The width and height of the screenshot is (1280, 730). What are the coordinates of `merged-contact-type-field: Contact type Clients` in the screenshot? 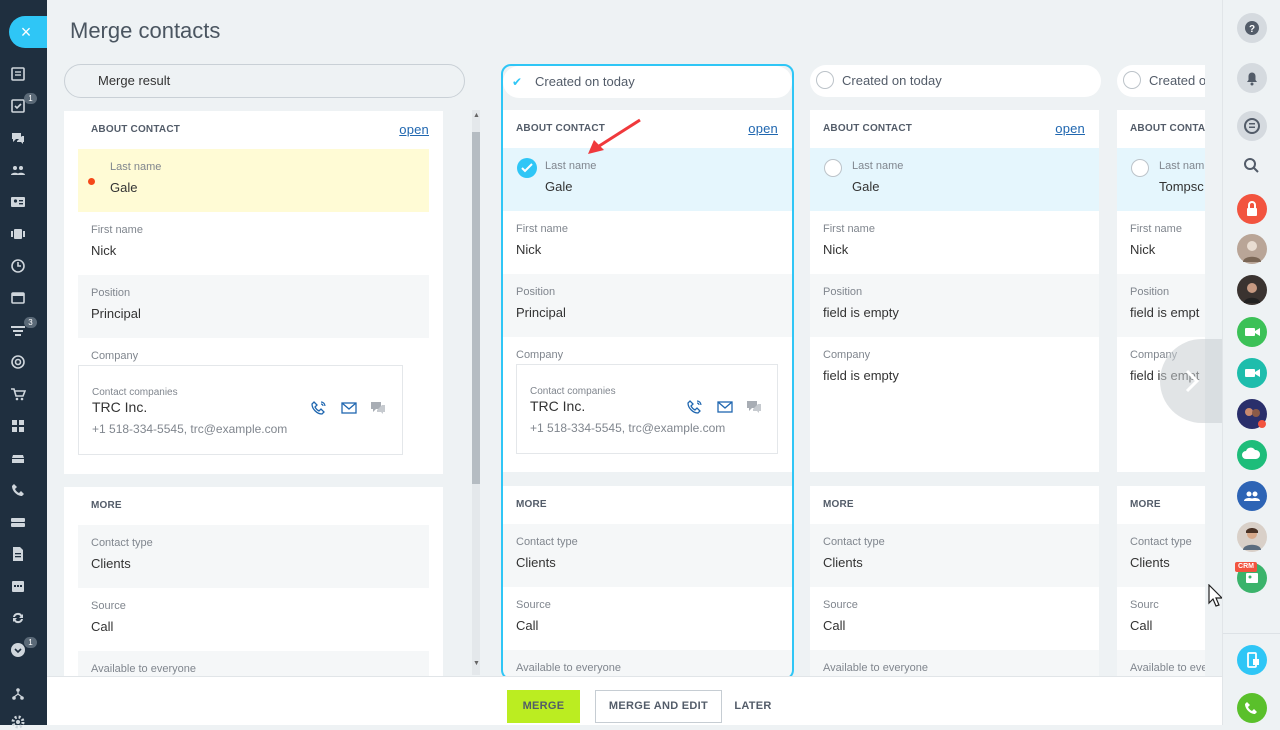 It's located at (253, 556).